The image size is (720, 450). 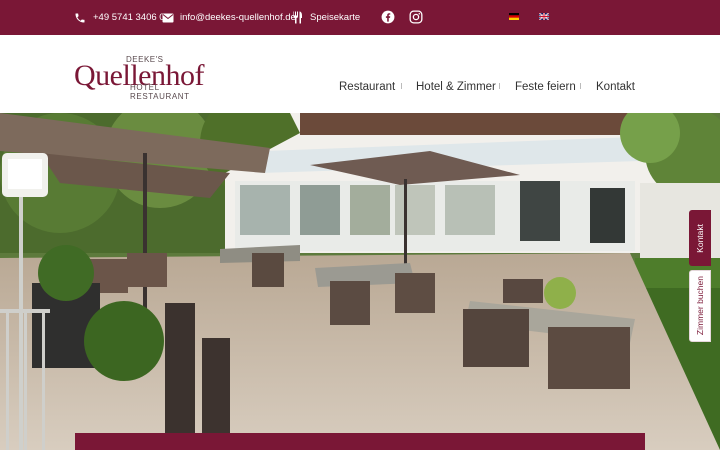 I want to click on email-address: info@deekes-quellenhof.de, so click(x=238, y=17).